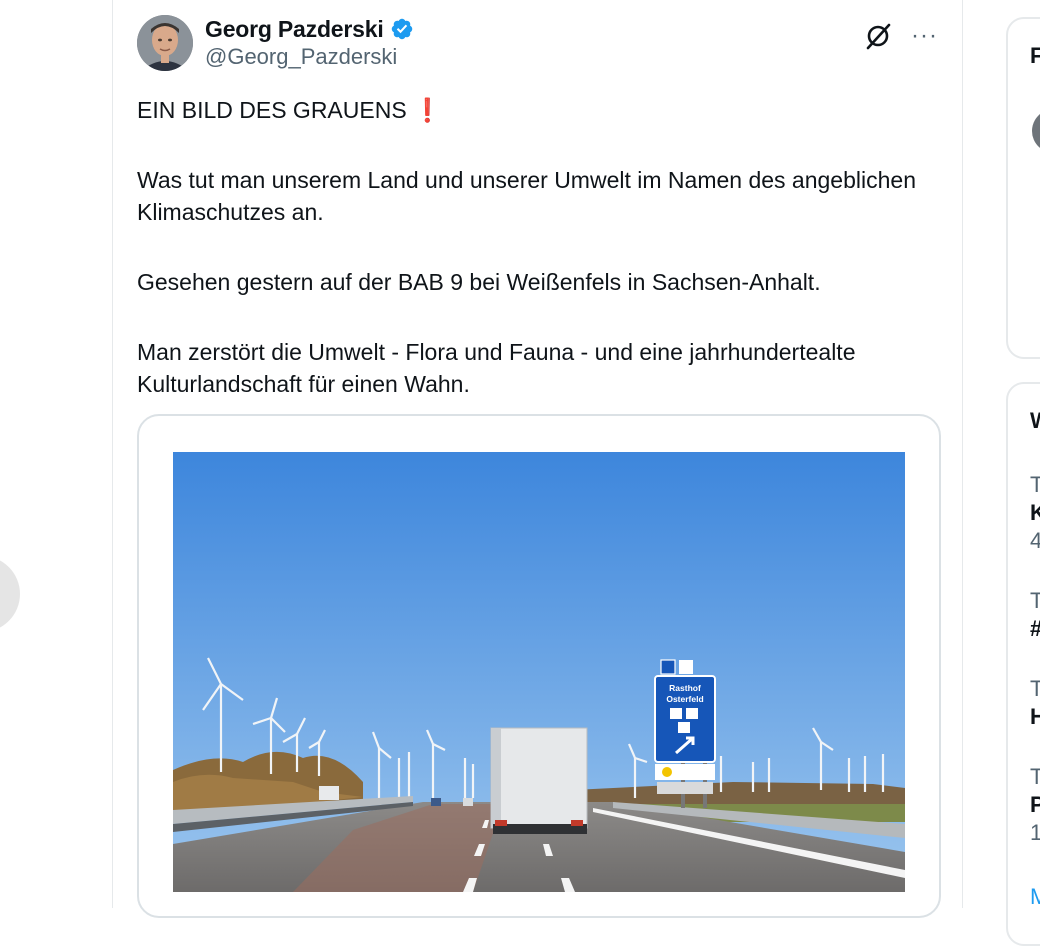 The image size is (1040, 946). Describe the element at coordinates (1035, 540) in the screenshot. I see `trend-count: 4` at that location.